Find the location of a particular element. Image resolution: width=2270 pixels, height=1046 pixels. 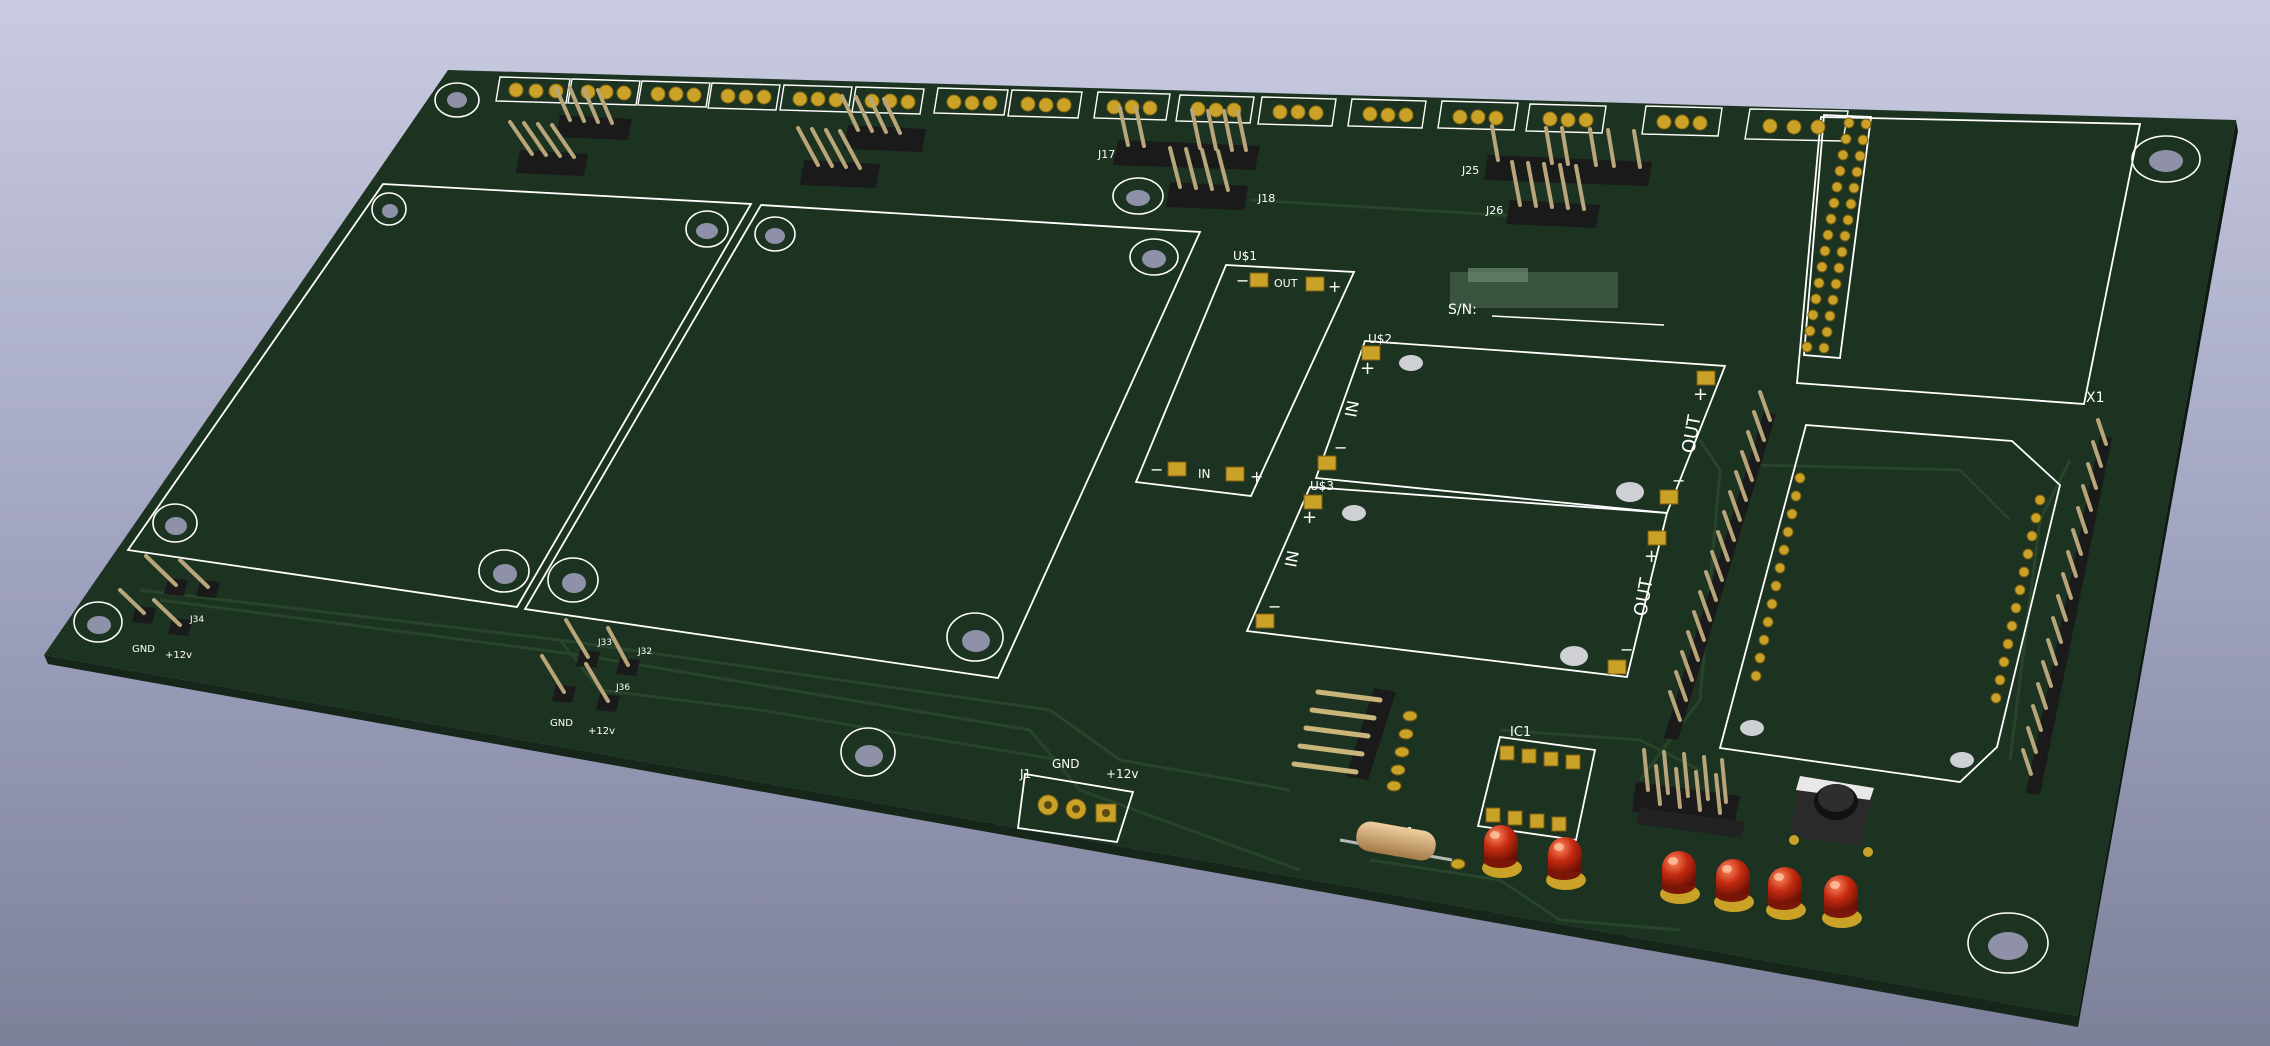

label-j25: J25 is located at coordinates (1470, 170).